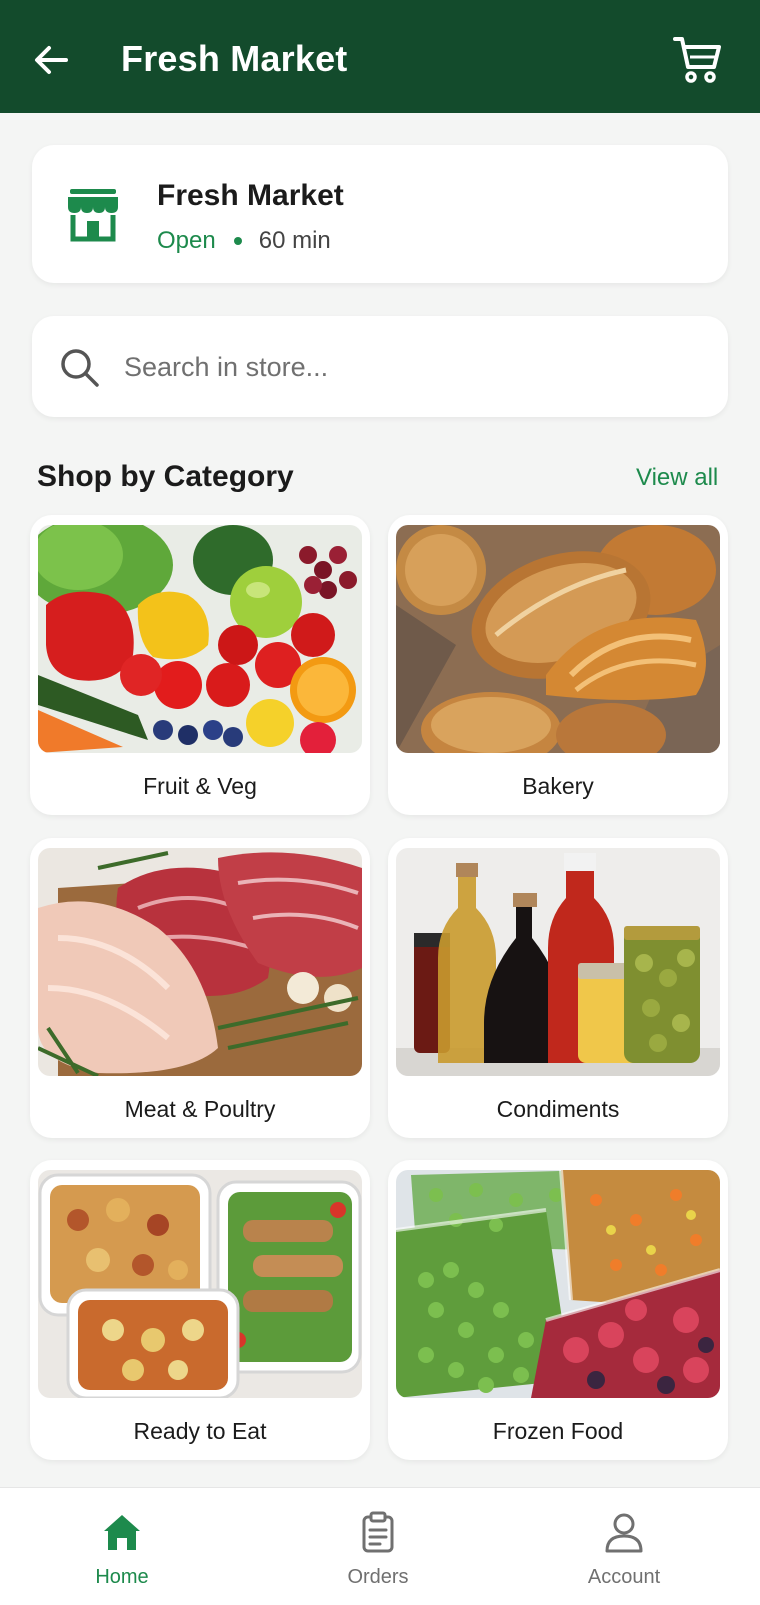 Image resolution: width=760 pixels, height=1605 pixels. I want to click on cart-button, so click(698, 59).